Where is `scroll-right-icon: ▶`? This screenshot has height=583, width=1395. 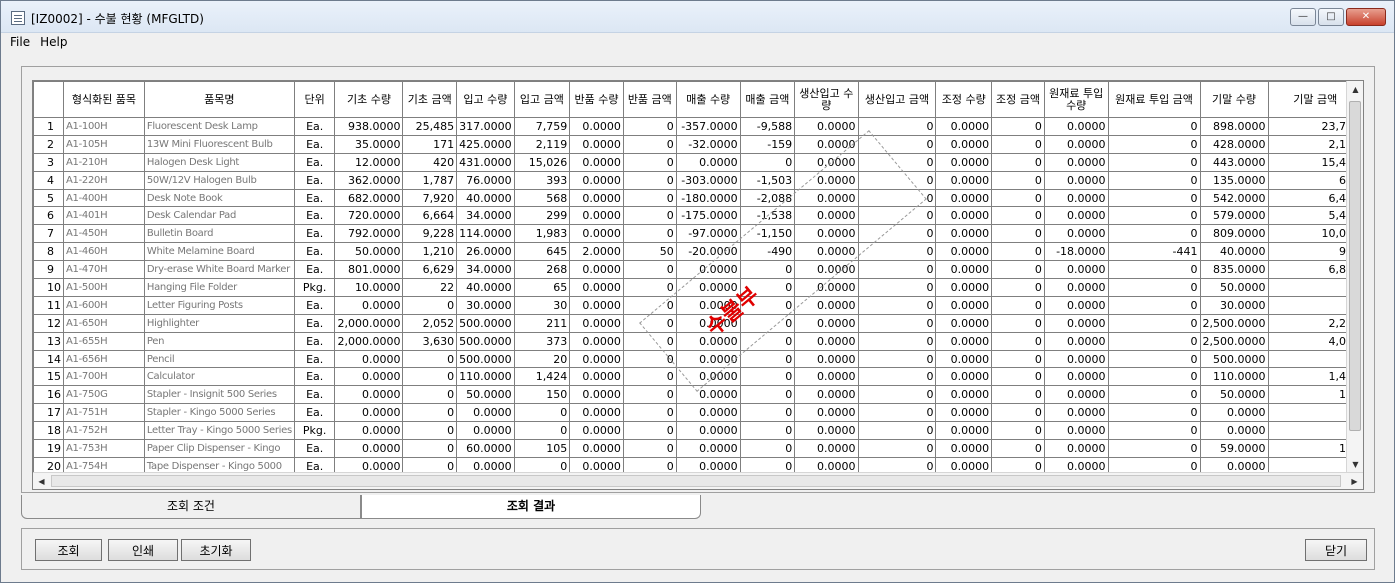
scroll-right-icon: ▶ is located at coordinates (1354, 481).